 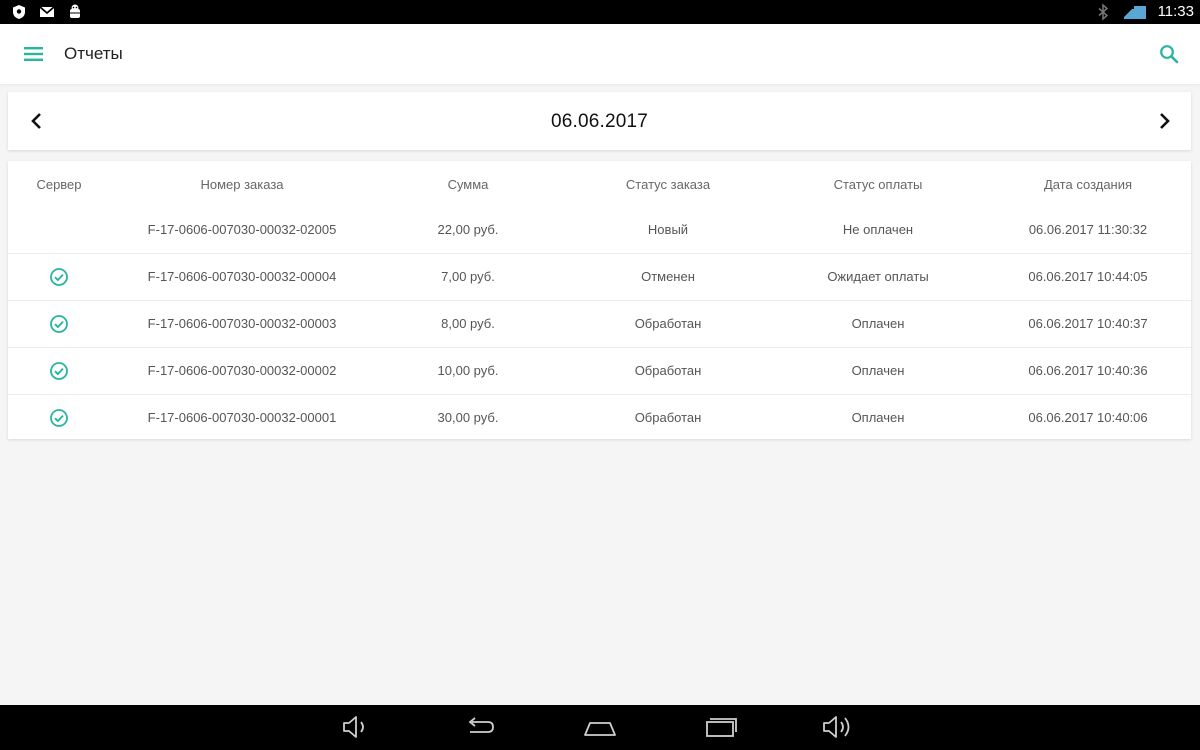 I want to click on order-number: F-17-0606-007030-00032-02005, so click(x=242, y=229).